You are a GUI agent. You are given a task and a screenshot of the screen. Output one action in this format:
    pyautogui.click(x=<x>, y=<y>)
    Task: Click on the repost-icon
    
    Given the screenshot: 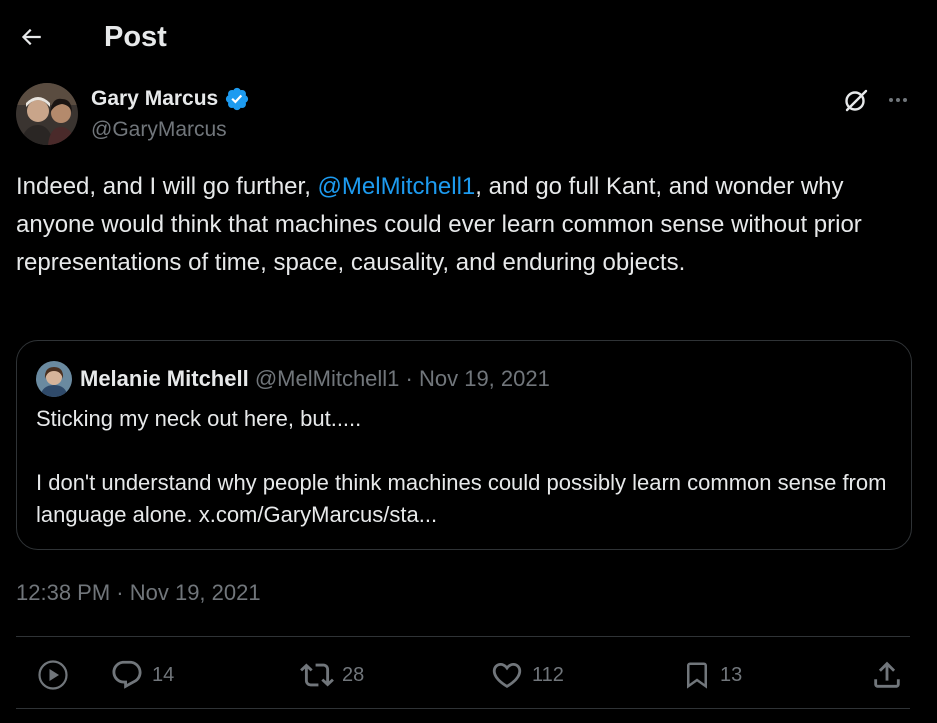 What is the action you would take?
    pyautogui.click(x=317, y=675)
    